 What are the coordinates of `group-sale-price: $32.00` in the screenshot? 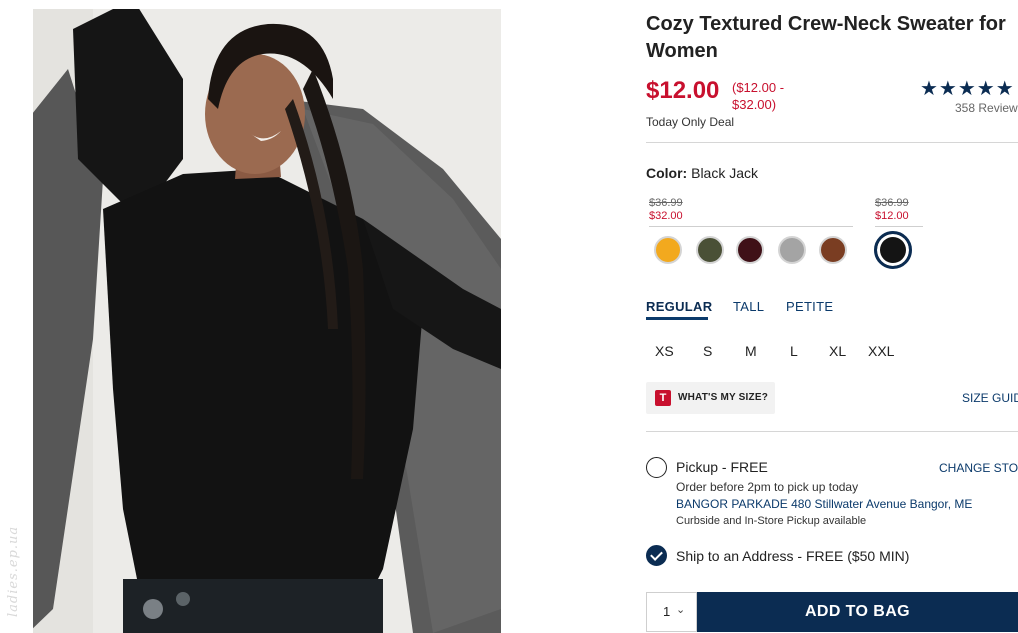 It's located at (666, 216).